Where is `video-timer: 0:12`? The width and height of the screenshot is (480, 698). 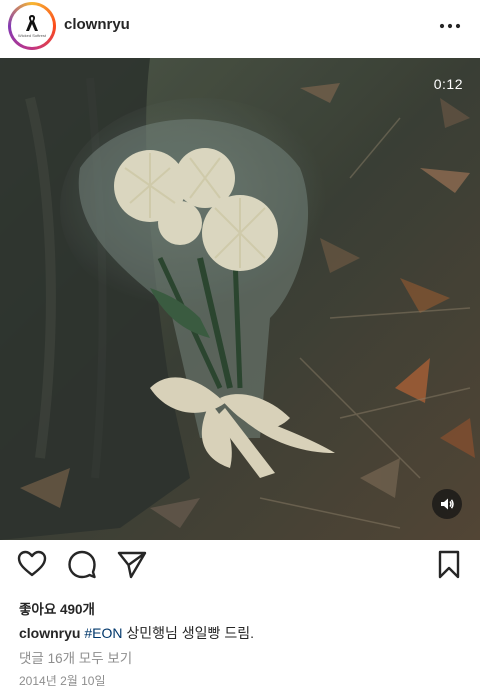 video-timer: 0:12 is located at coordinates (448, 84).